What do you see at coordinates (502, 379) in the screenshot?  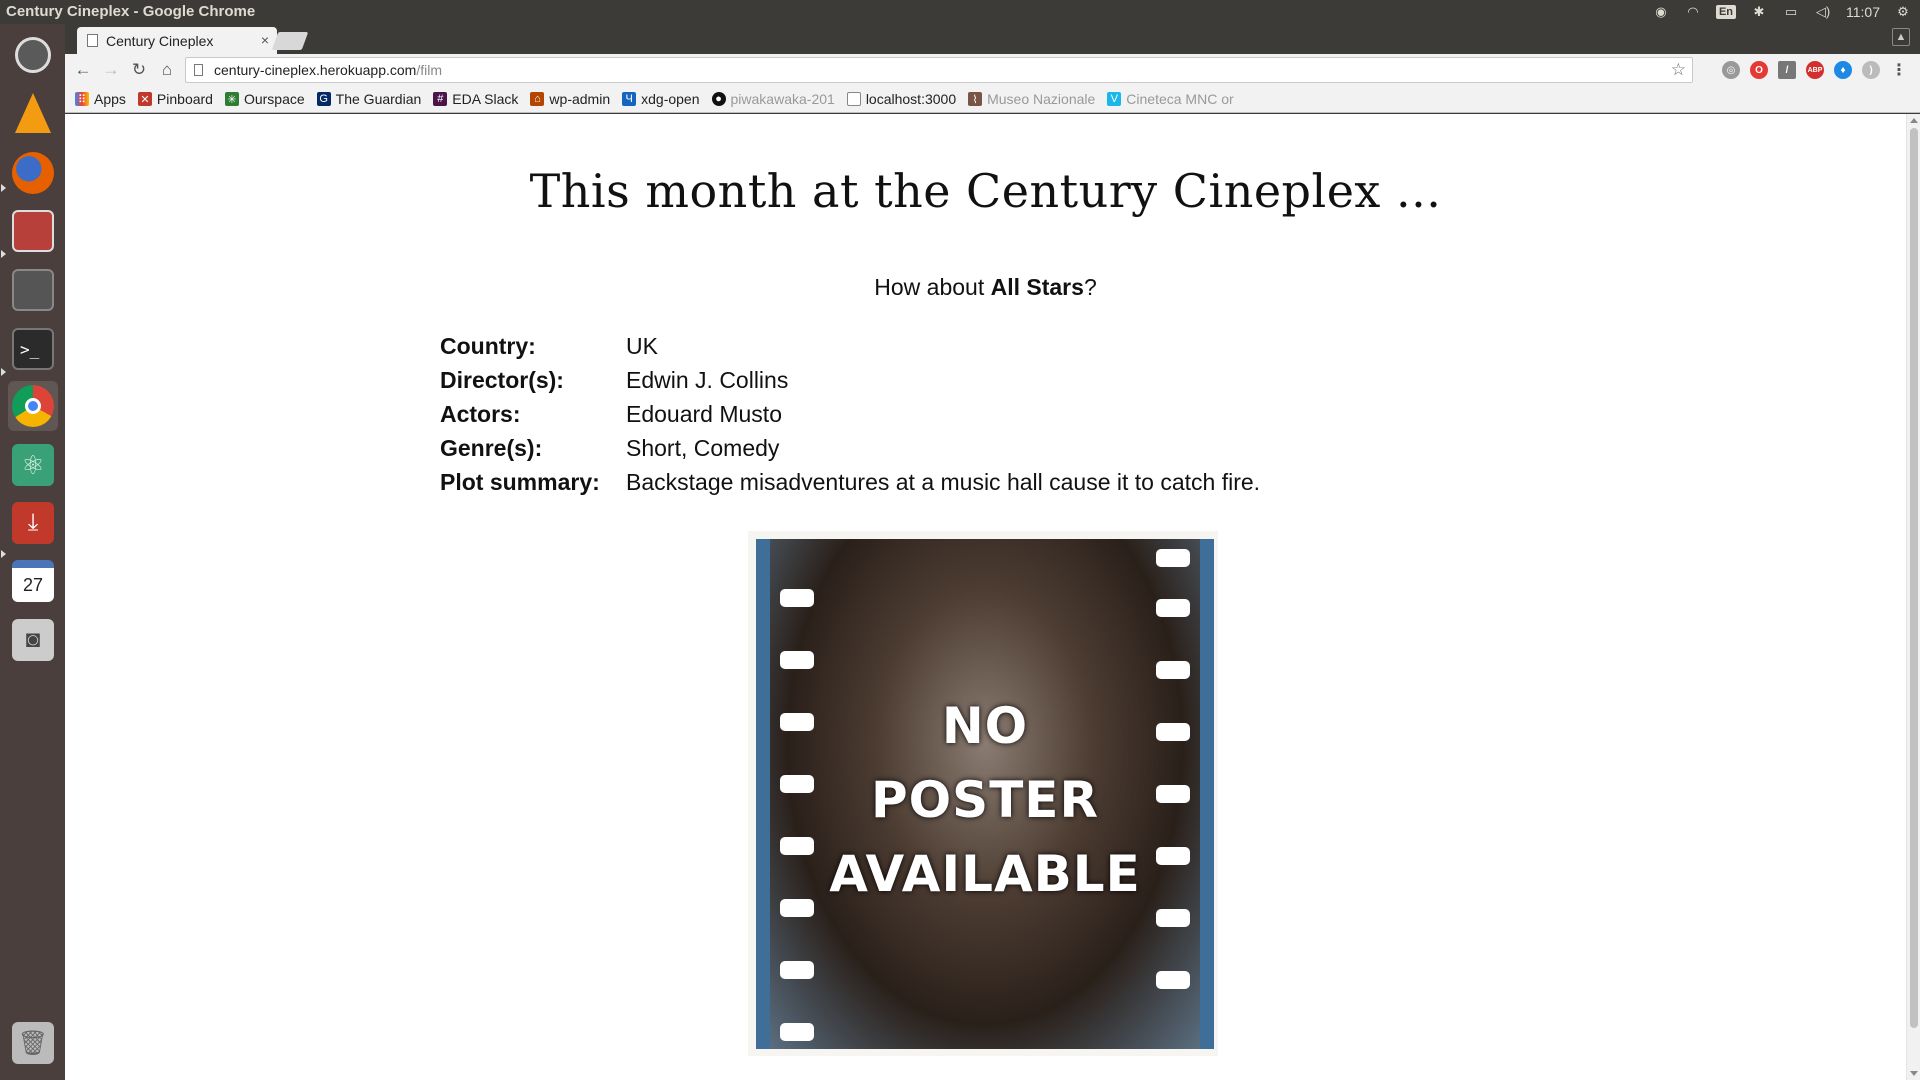 I see `detail-label: Director(s):` at bounding box center [502, 379].